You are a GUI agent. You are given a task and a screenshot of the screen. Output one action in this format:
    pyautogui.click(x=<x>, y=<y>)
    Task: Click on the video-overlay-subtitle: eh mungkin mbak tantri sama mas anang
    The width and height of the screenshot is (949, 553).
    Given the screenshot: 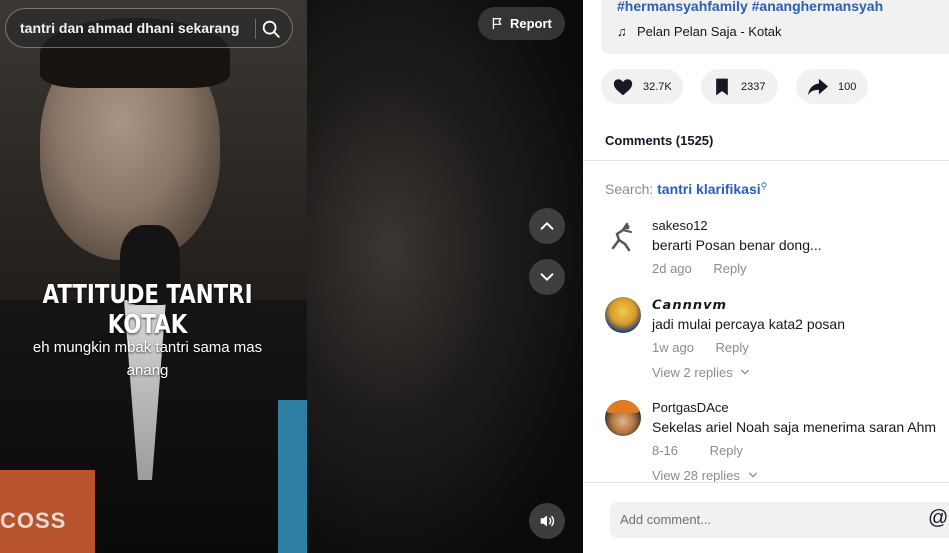 What is the action you would take?
    pyautogui.click(x=147, y=359)
    